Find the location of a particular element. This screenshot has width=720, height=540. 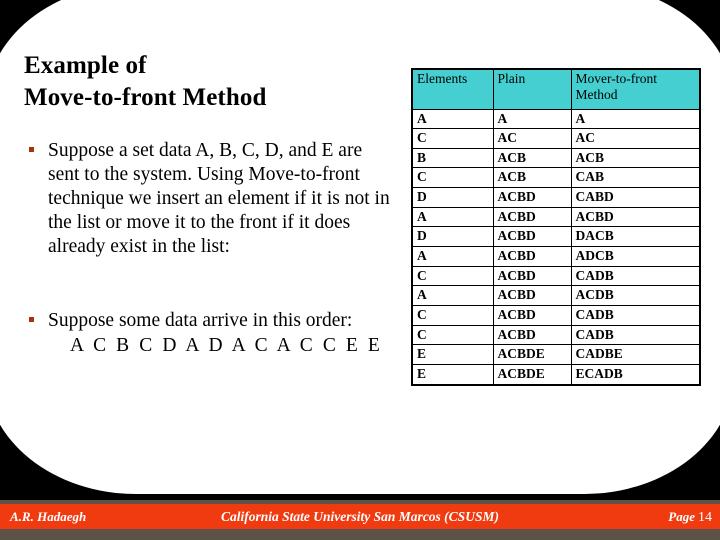

cell-mover-to-front: ECADB is located at coordinates (635, 375).